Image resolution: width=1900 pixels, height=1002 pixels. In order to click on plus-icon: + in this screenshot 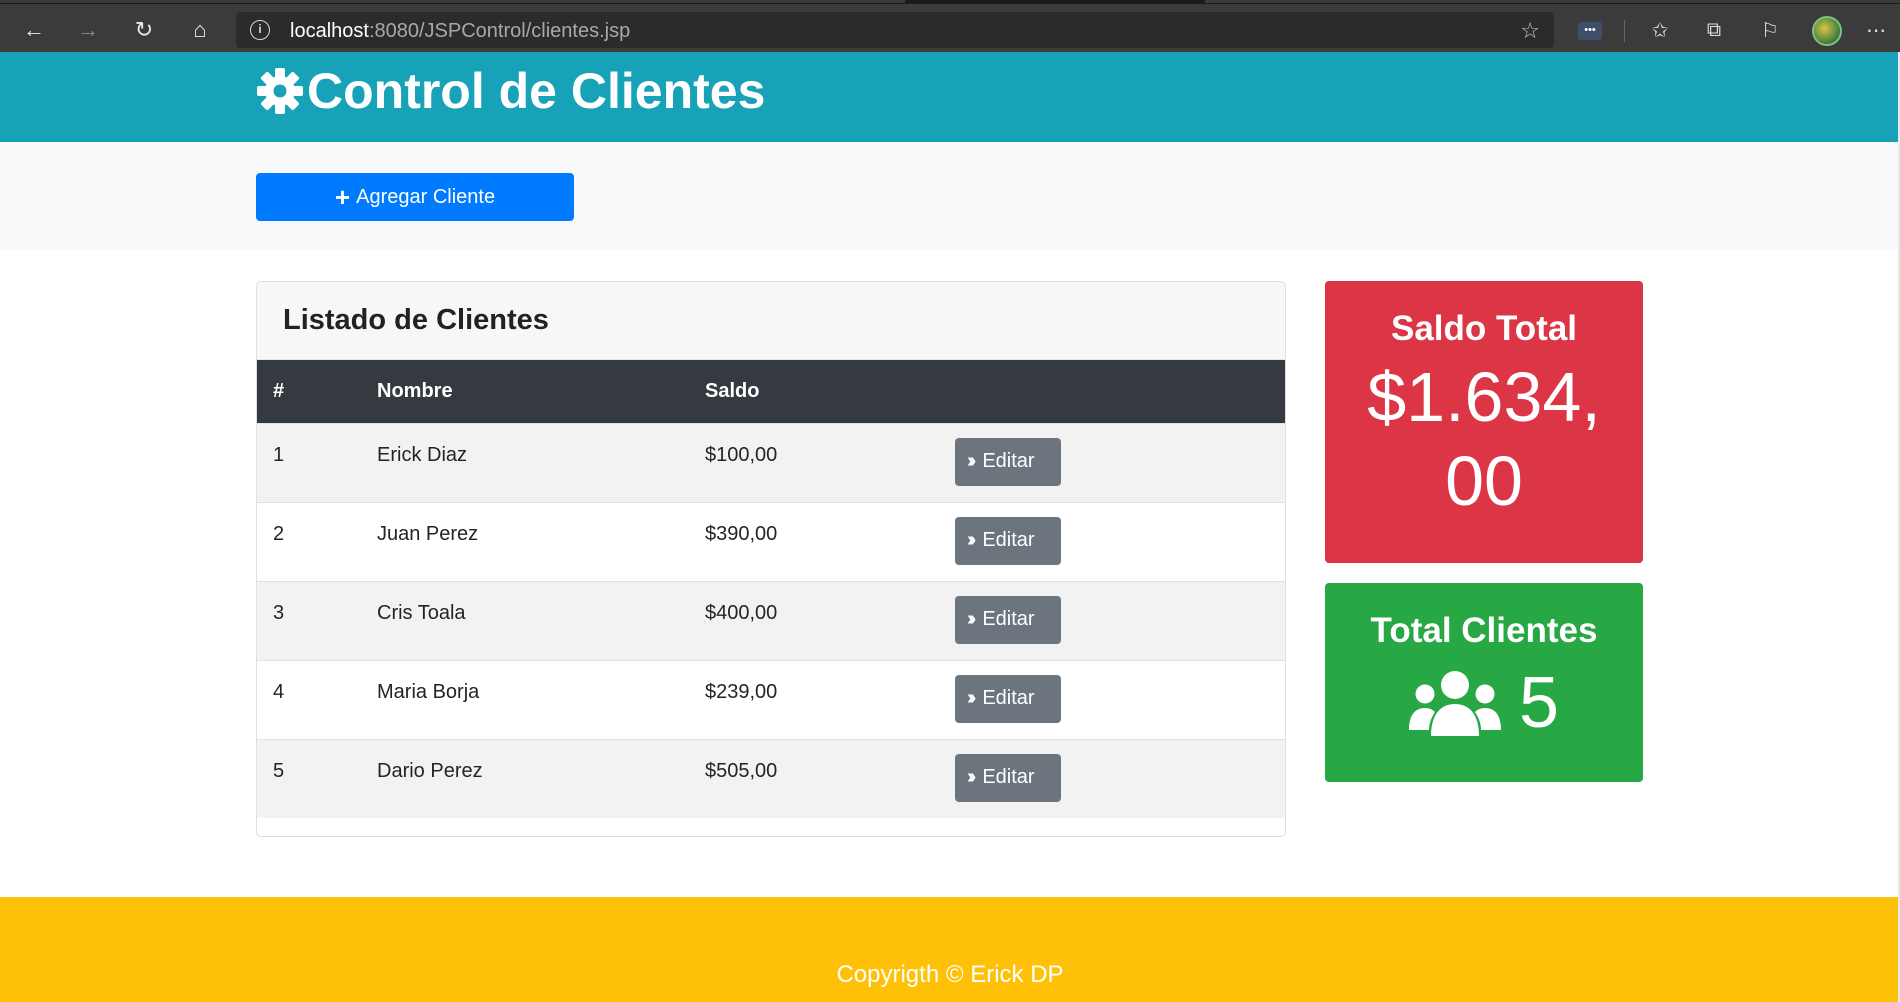, I will do `click(342, 197)`.